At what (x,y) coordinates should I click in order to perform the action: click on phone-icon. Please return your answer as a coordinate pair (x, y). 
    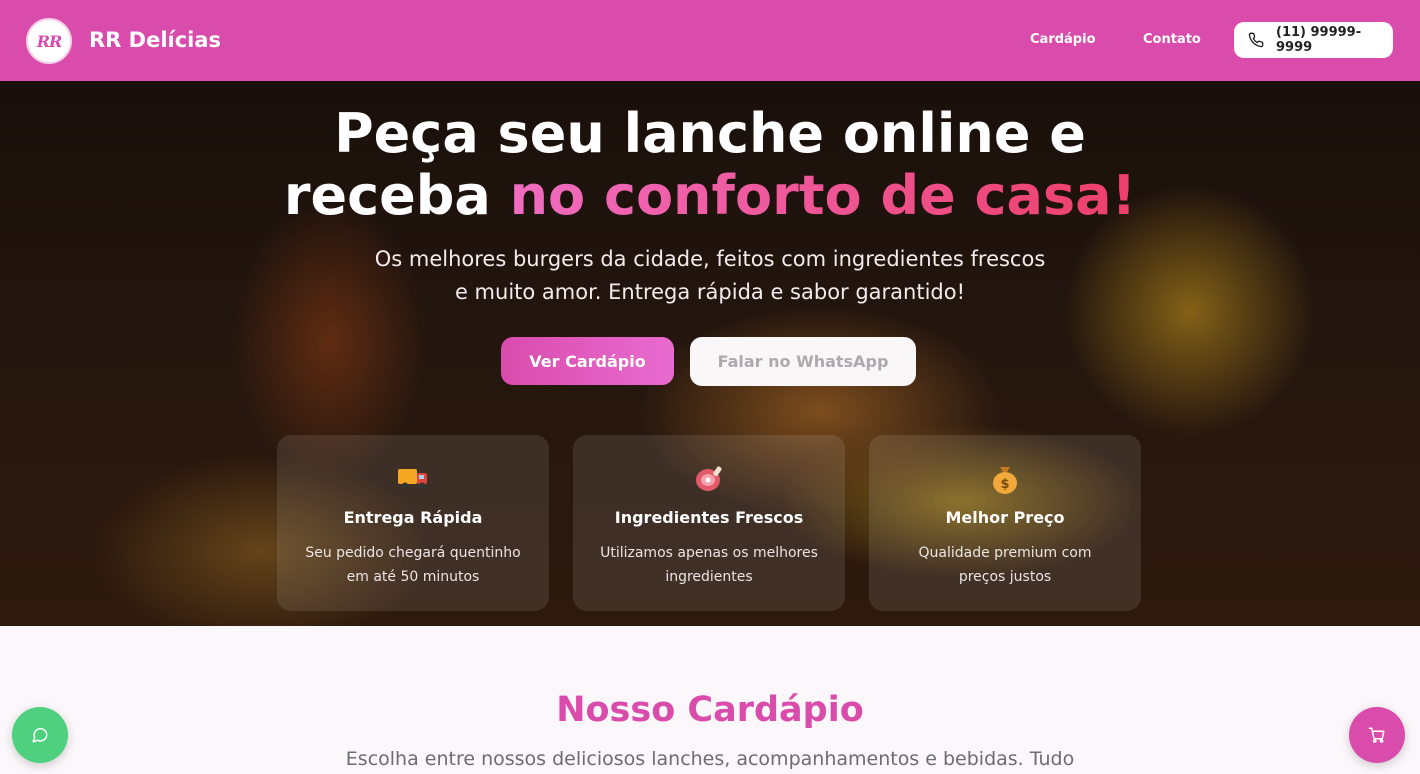
    Looking at the image, I should click on (1256, 40).